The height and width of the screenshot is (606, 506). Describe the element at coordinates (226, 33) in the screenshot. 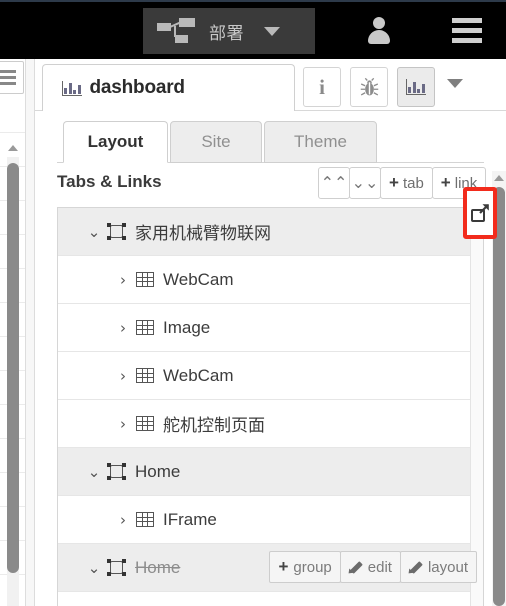

I see `deploy-label: 部署` at that location.